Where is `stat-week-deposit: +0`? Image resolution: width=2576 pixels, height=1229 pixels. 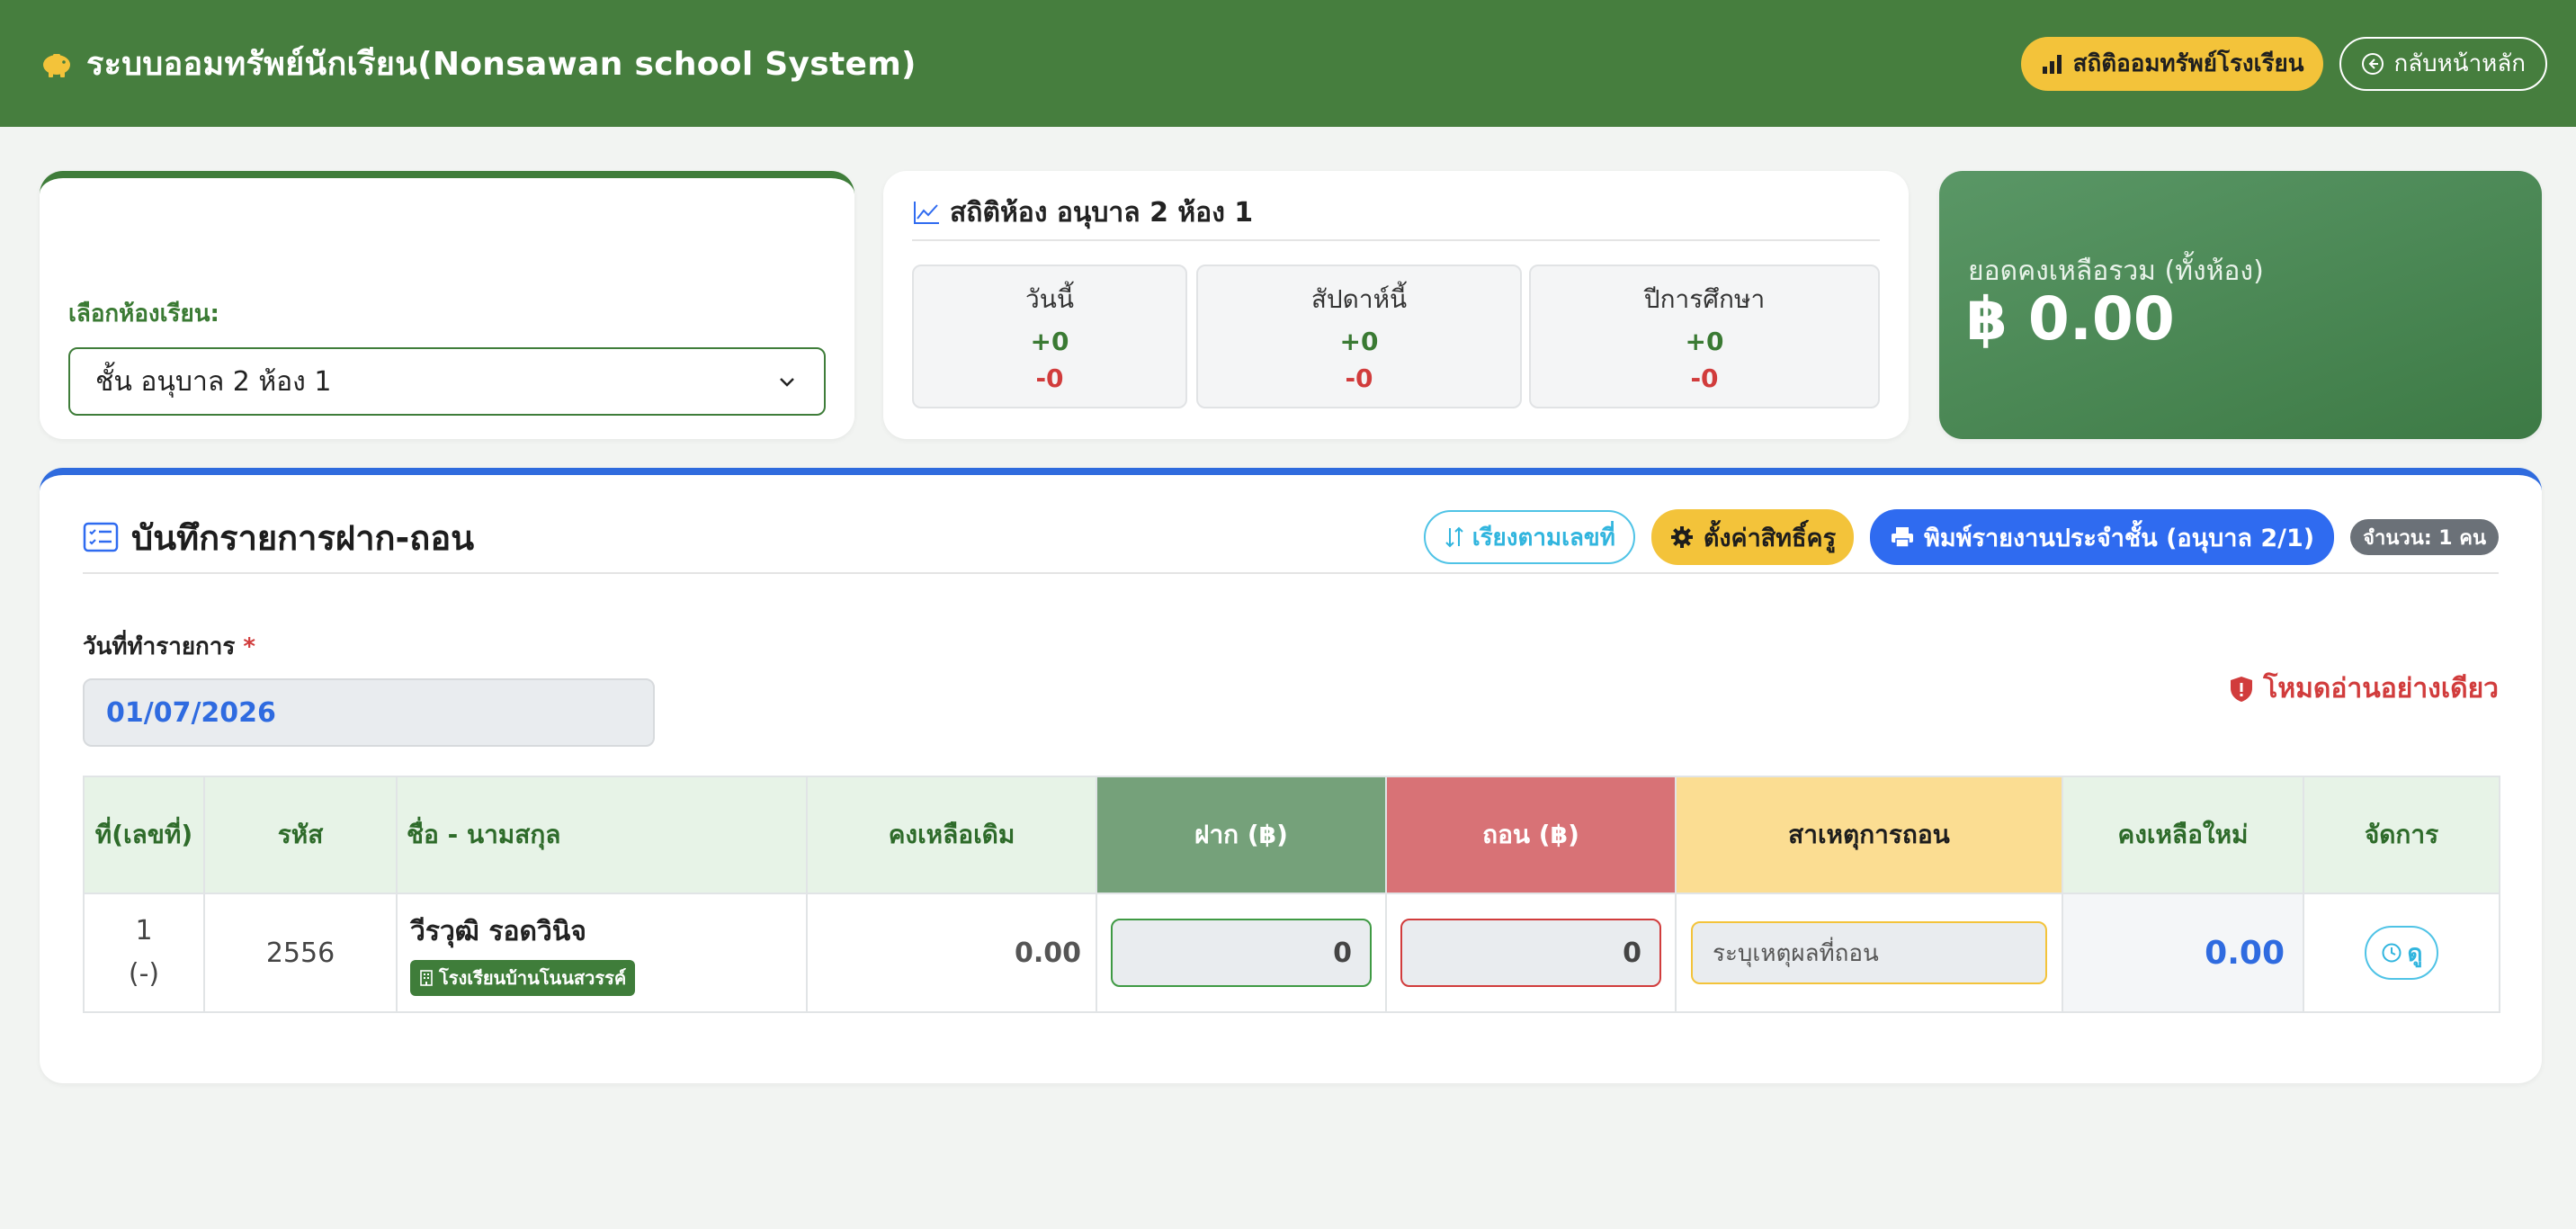 stat-week-deposit: +0 is located at coordinates (1359, 341).